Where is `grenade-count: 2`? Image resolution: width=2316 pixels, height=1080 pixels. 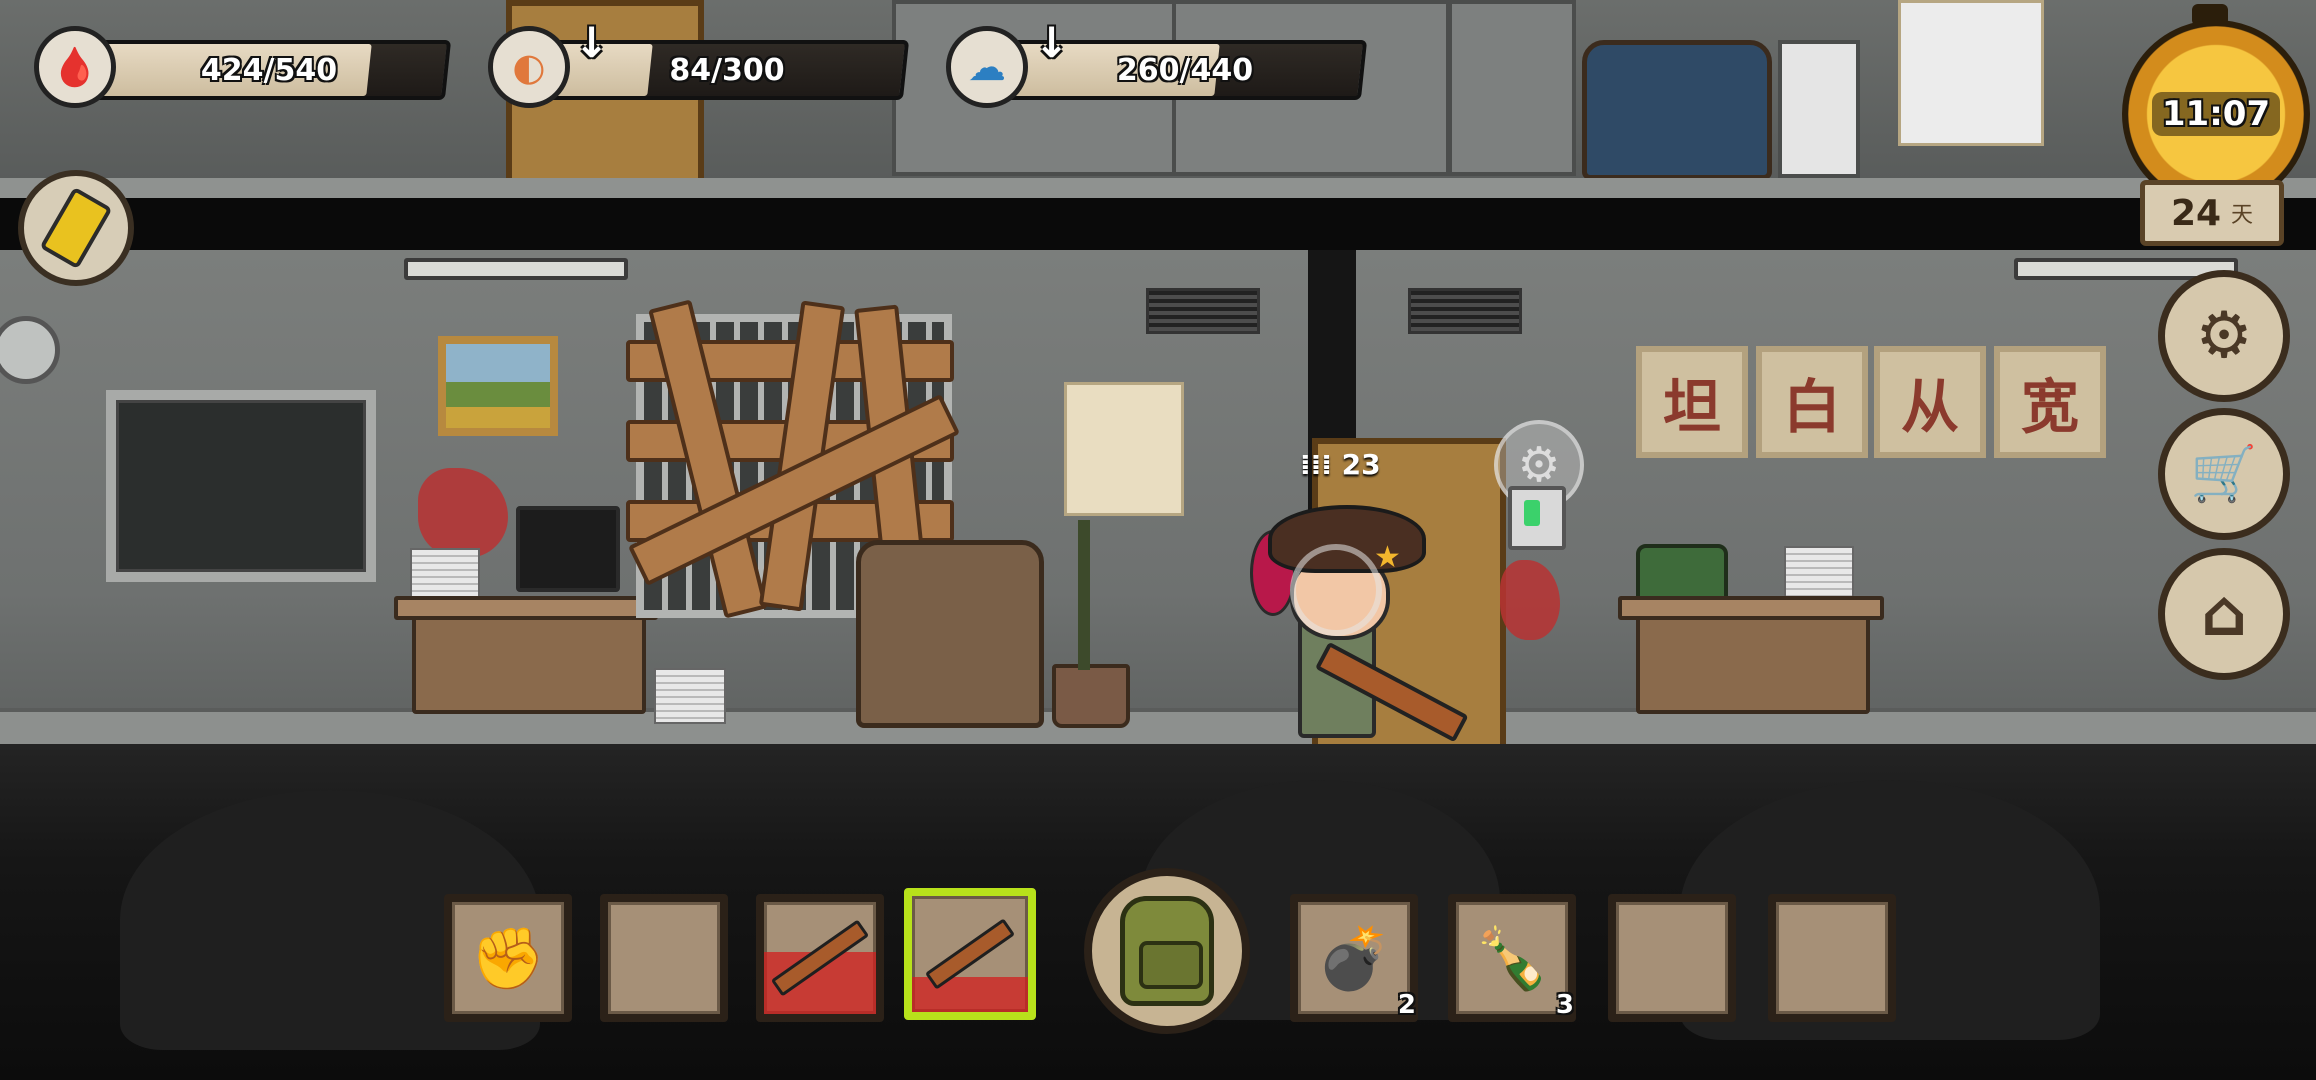
grenade-count: 2 is located at coordinates (1406, 1005).